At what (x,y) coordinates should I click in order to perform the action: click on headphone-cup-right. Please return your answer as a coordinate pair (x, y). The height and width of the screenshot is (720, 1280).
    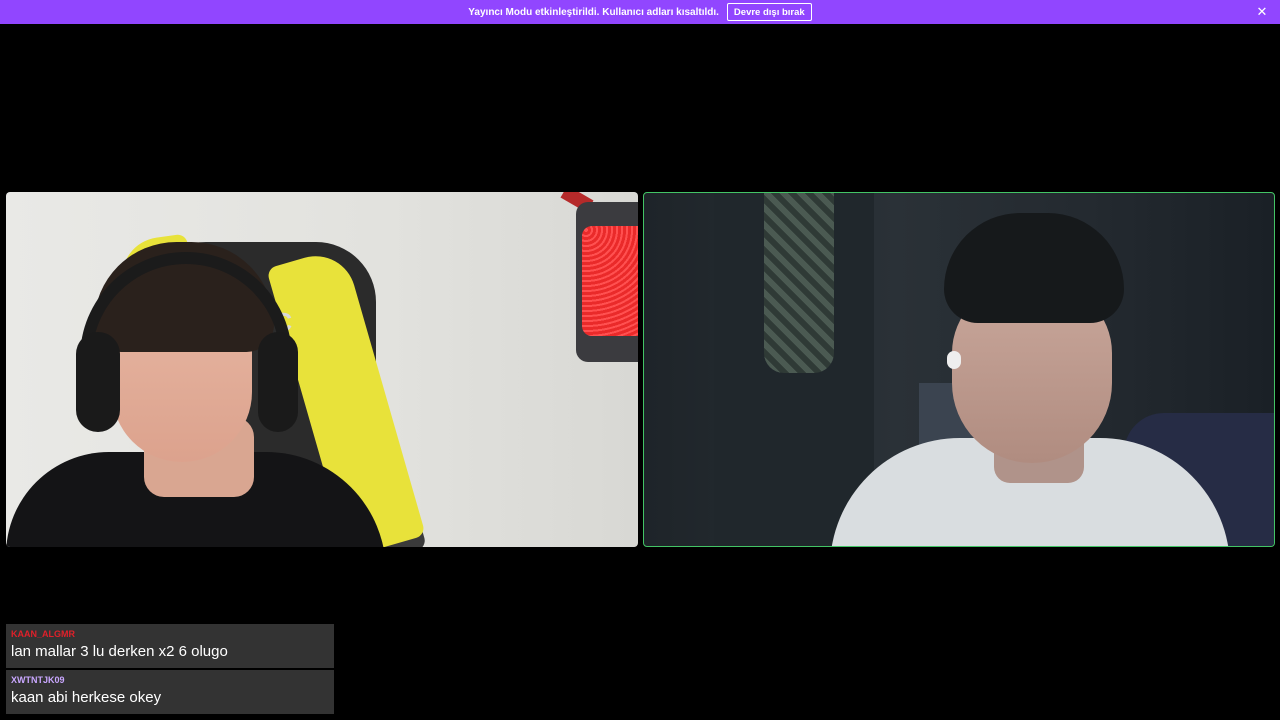
    Looking at the image, I should click on (278, 382).